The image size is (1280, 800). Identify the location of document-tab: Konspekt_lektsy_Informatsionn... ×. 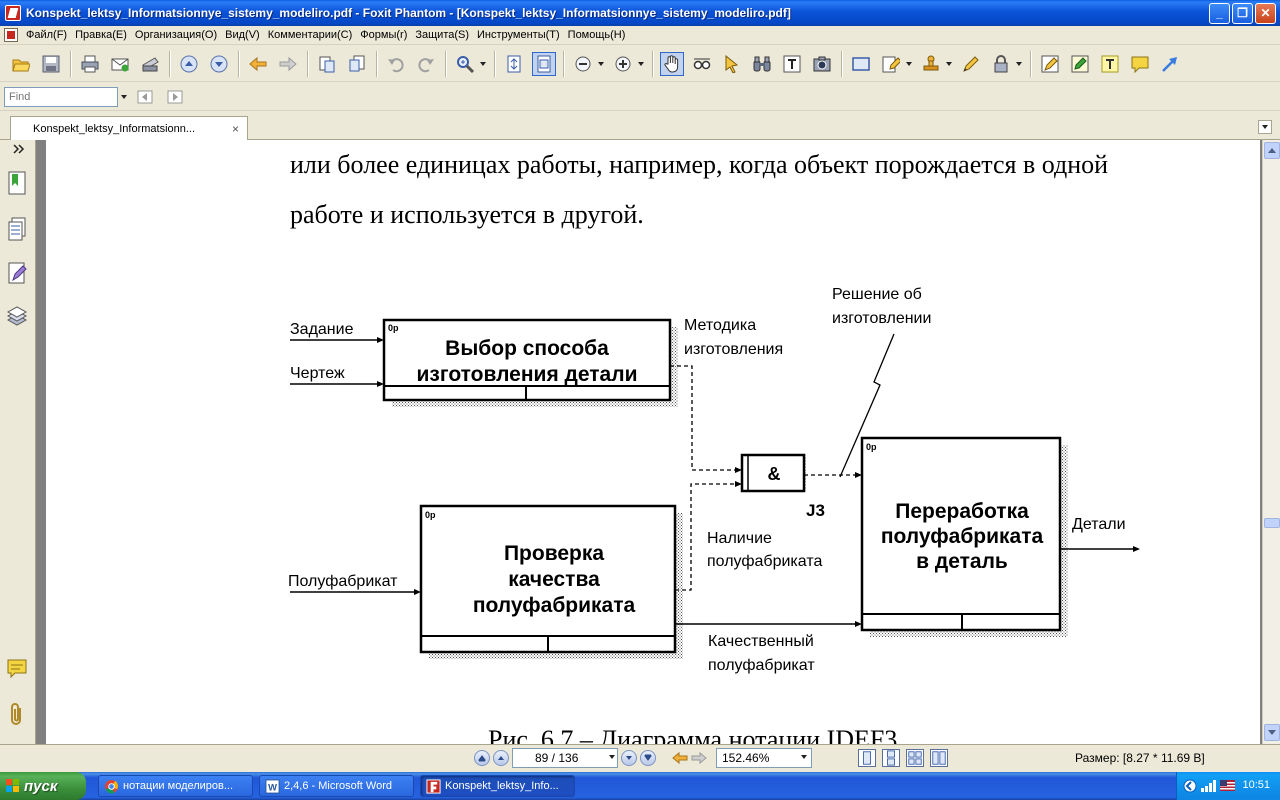
(129, 128).